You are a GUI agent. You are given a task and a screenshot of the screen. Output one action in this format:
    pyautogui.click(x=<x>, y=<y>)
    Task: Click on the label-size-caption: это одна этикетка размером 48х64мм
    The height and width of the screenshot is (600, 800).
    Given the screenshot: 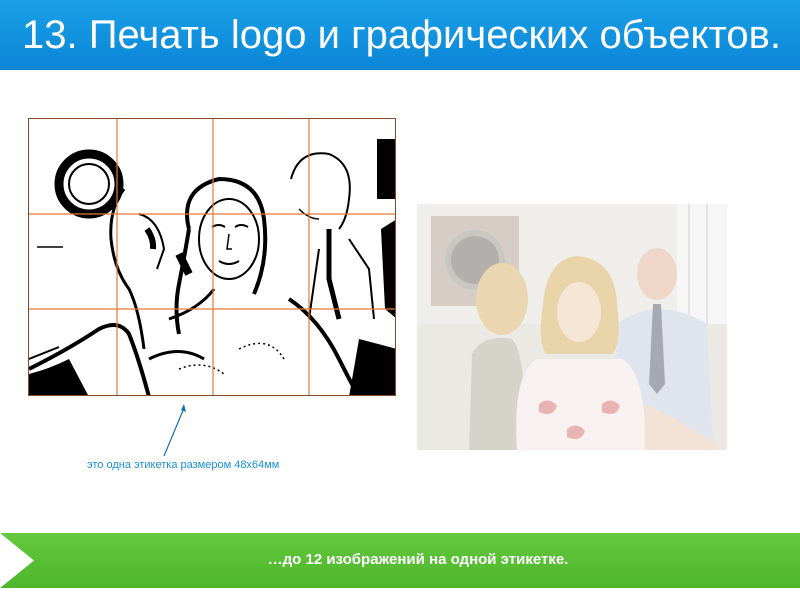 What is the action you would take?
    pyautogui.click(x=183, y=465)
    